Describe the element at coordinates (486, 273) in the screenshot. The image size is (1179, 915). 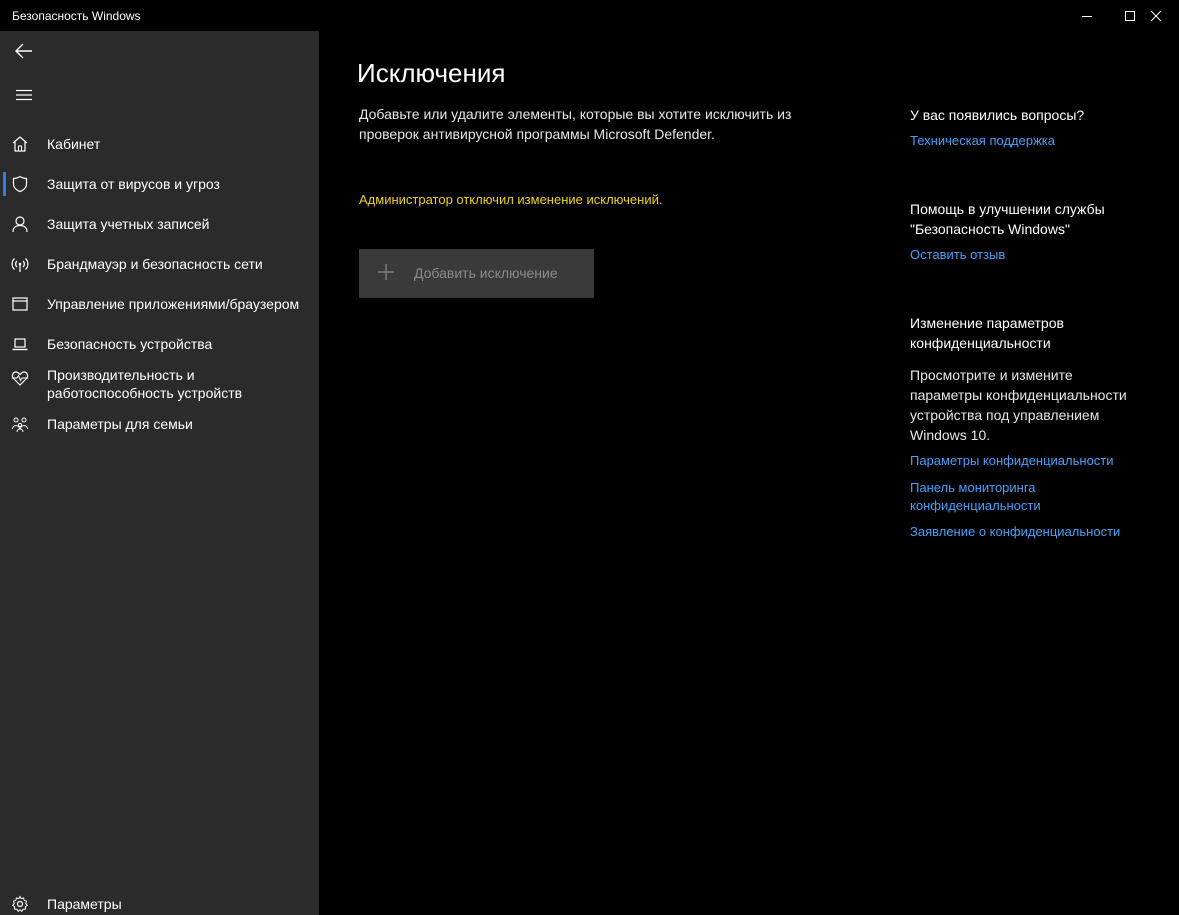
I see `add-exclusion-label: Добавить исключение` at that location.